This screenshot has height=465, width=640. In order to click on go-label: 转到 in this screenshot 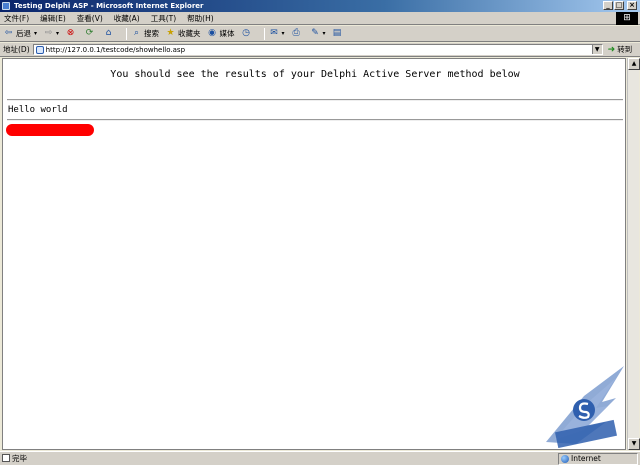, I will do `click(625, 49)`.